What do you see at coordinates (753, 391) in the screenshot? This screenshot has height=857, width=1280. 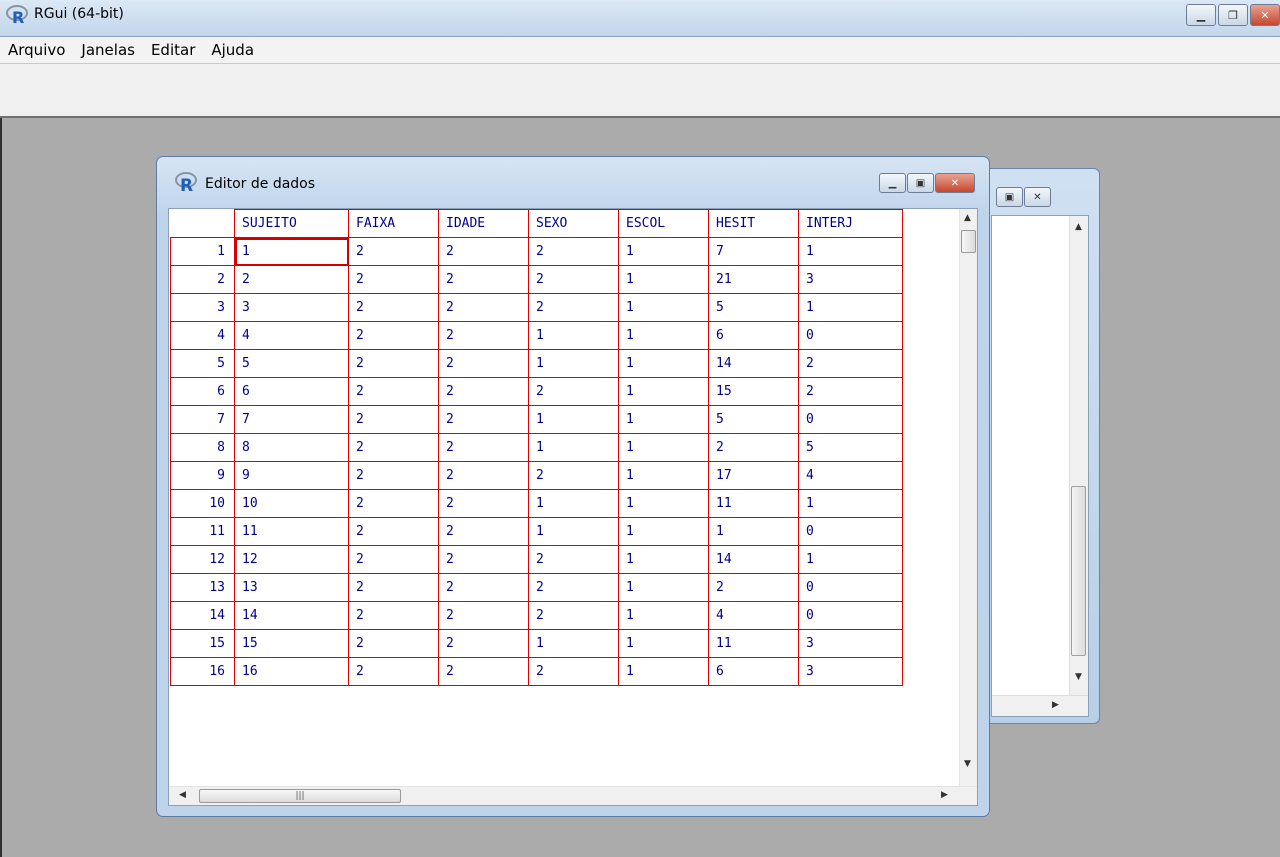 I see `data-cell: 15` at bounding box center [753, 391].